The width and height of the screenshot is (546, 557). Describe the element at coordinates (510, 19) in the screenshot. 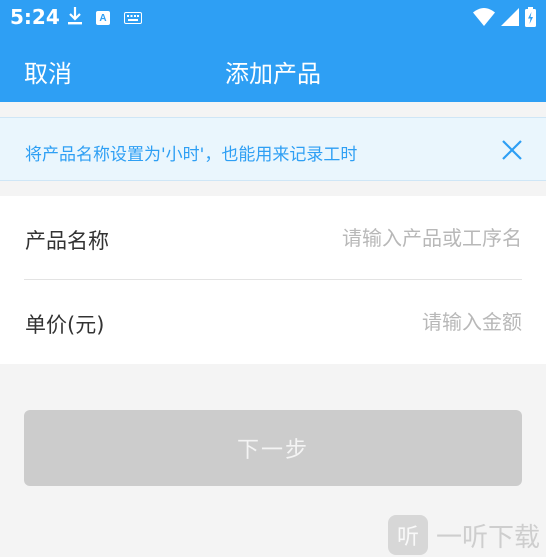

I see `signal-icon` at that location.